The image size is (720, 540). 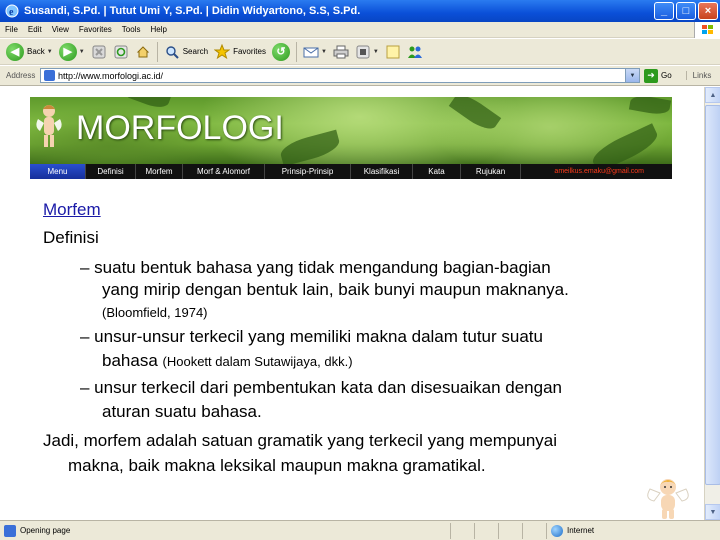 I want to click on morfem-heading-link: Morfem, so click(x=72, y=210).